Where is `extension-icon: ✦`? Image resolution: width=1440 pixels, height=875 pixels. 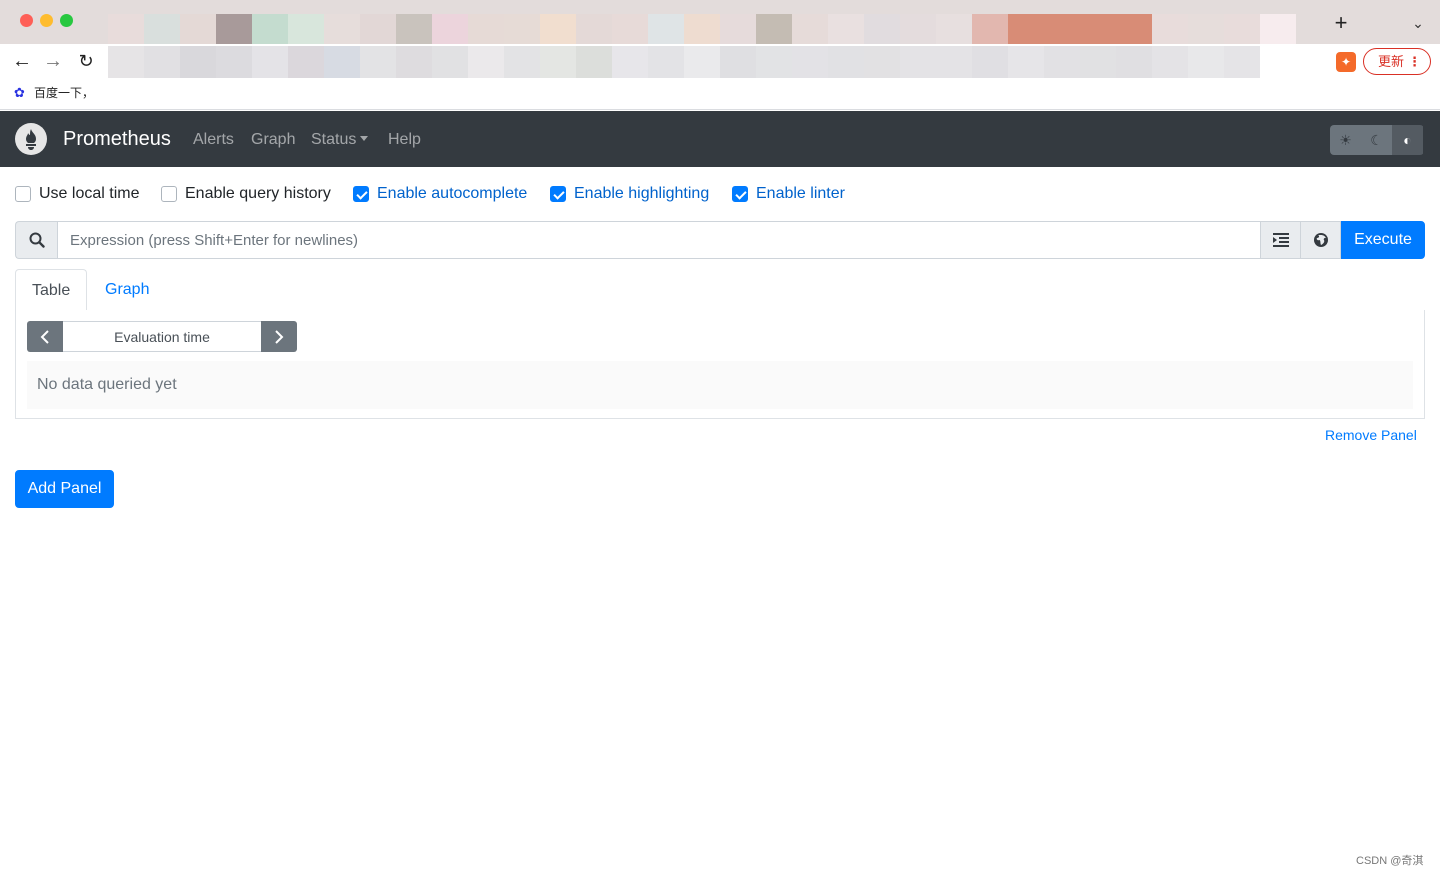 extension-icon: ✦ is located at coordinates (1346, 62).